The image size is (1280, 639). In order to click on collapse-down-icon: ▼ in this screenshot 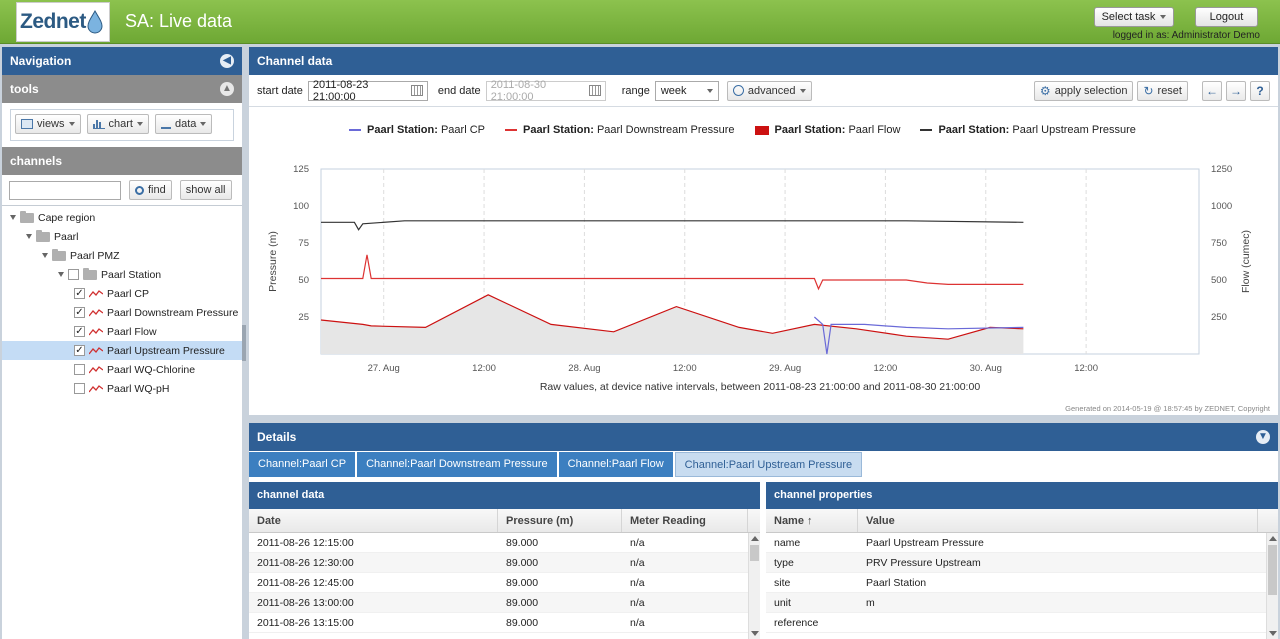, I will do `click(1263, 437)`.